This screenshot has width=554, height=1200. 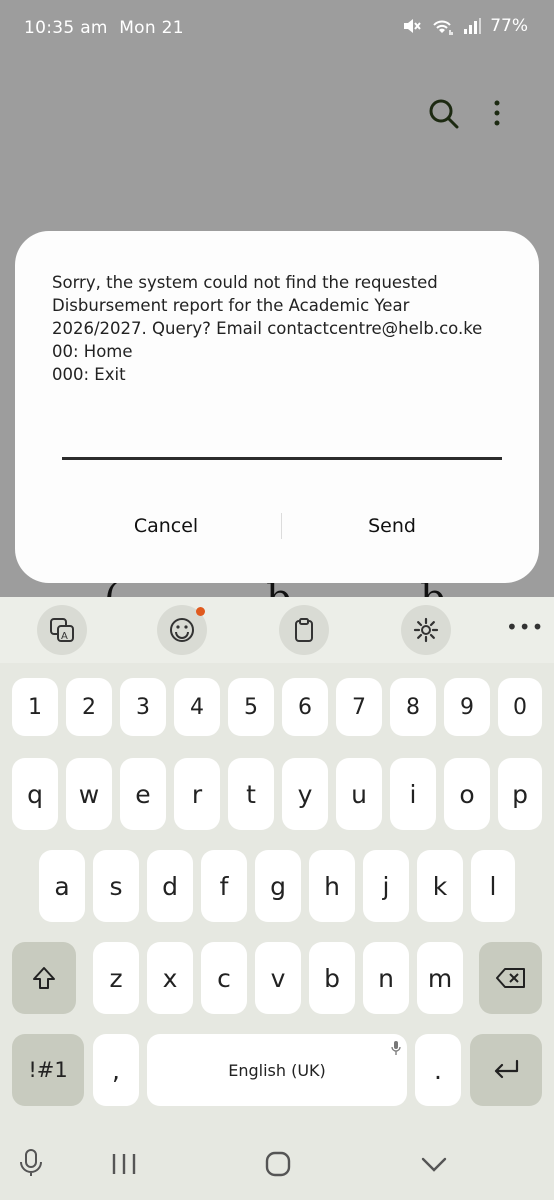 What do you see at coordinates (62, 886) in the screenshot?
I see `key-a: a` at bounding box center [62, 886].